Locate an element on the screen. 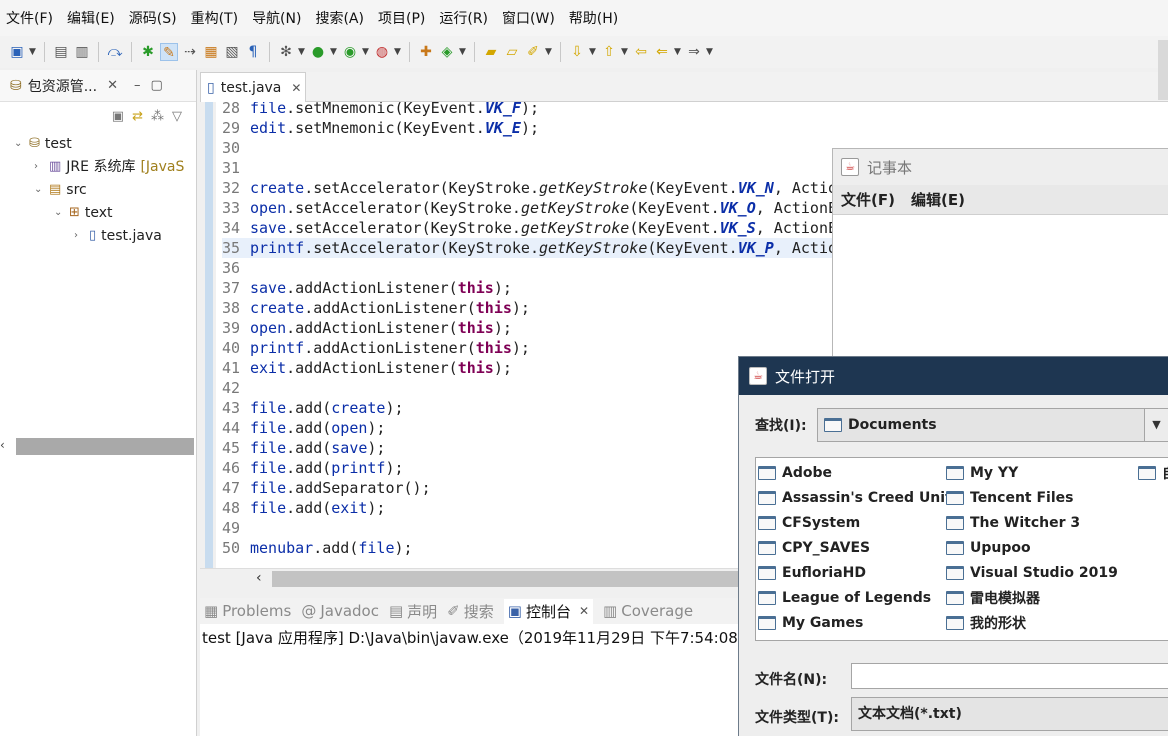 This screenshot has width=1168, height=736. new-java-project-icon: ✚ is located at coordinates (426, 52).